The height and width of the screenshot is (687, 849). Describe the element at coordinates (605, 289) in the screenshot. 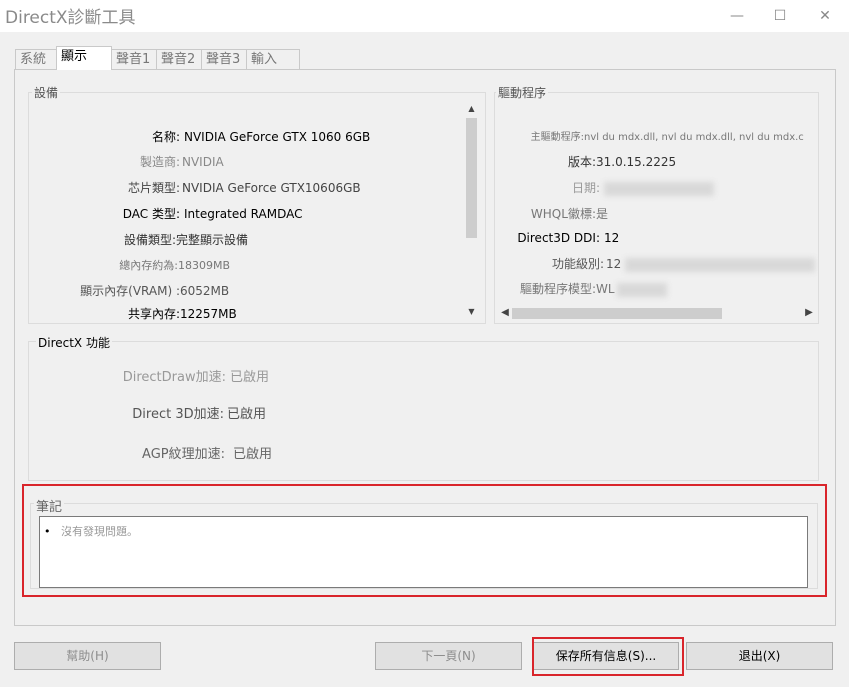

I see `driver-value: WL` at that location.